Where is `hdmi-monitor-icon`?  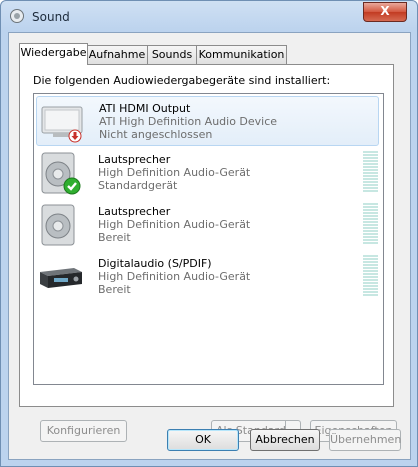
hdmi-monitor-icon is located at coordinates (62, 124).